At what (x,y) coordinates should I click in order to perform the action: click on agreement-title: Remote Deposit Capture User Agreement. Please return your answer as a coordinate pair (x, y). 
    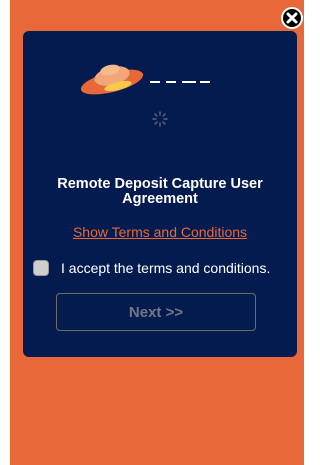
    Looking at the image, I should click on (160, 191).